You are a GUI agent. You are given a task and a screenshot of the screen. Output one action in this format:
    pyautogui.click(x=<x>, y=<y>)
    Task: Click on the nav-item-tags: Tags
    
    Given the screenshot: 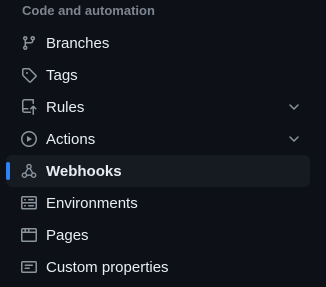 What is the action you would take?
    pyautogui.click(x=158, y=75)
    